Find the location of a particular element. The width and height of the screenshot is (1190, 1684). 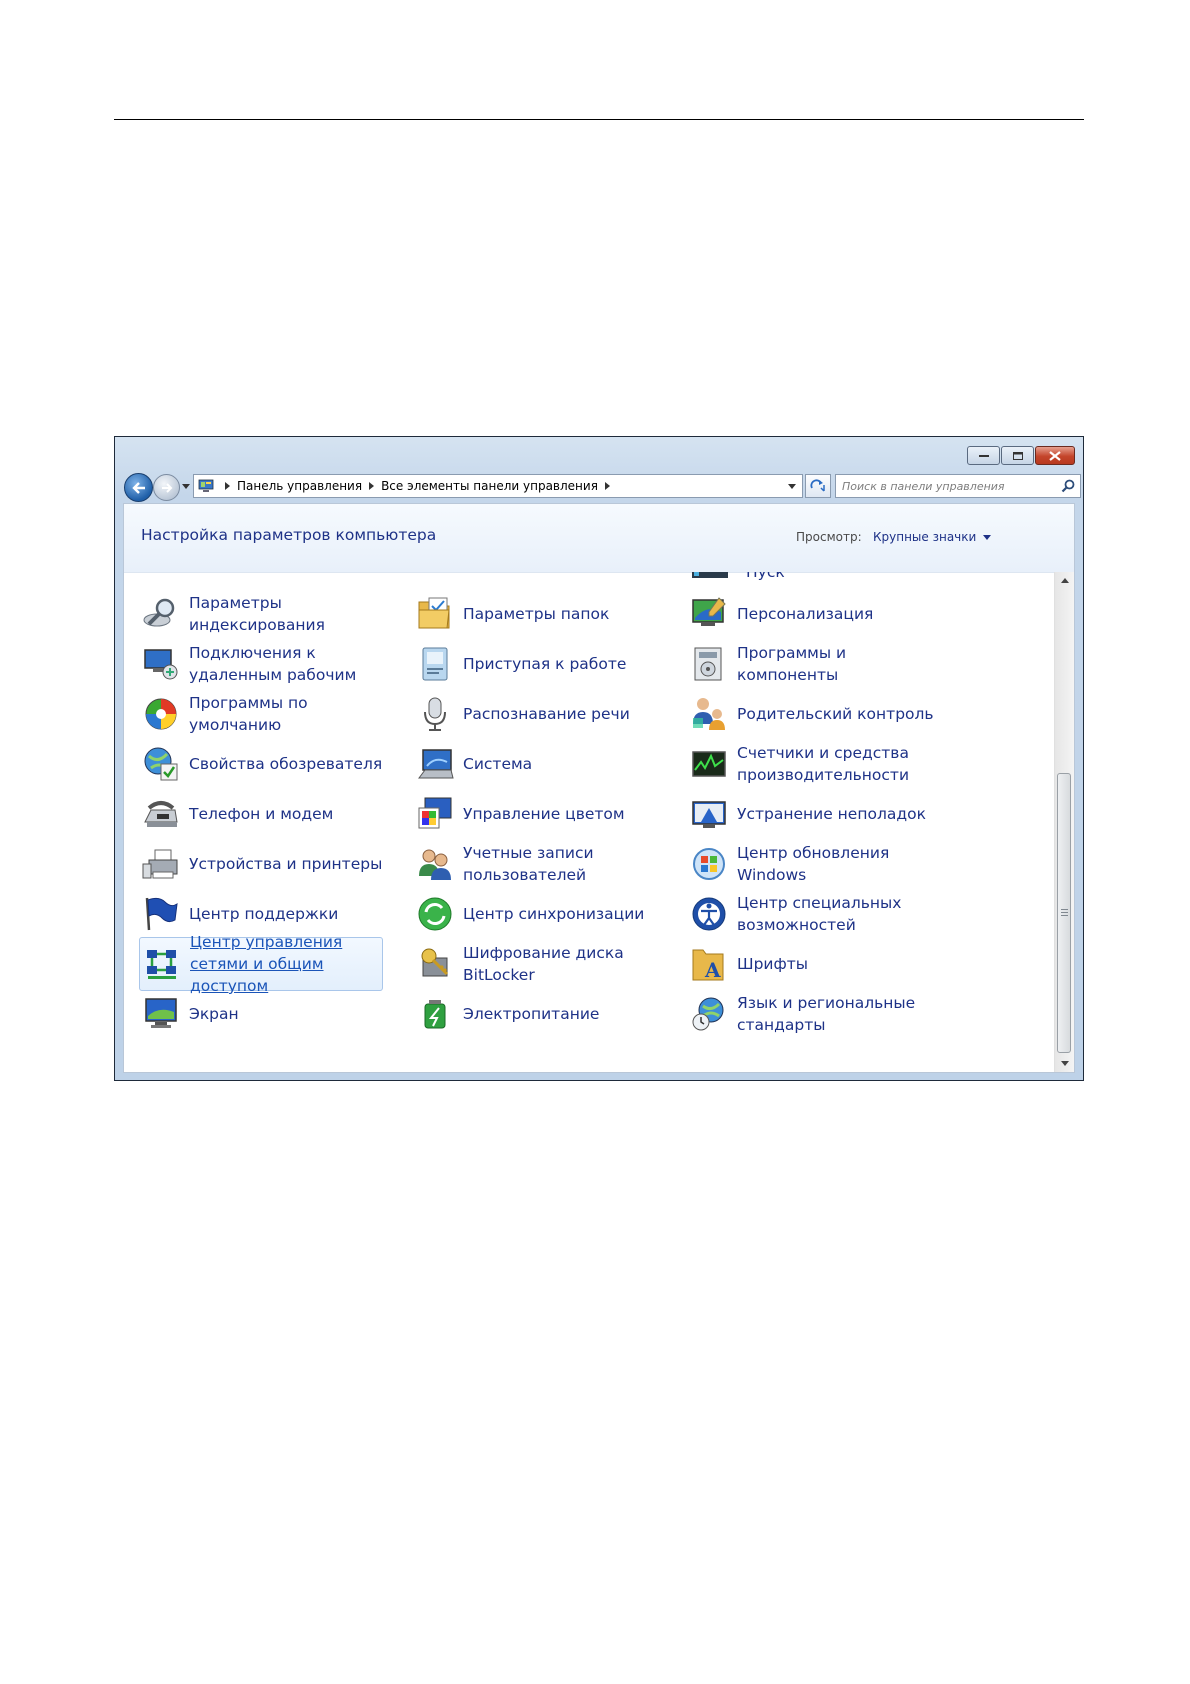

control-panel-icon is located at coordinates (206, 485).